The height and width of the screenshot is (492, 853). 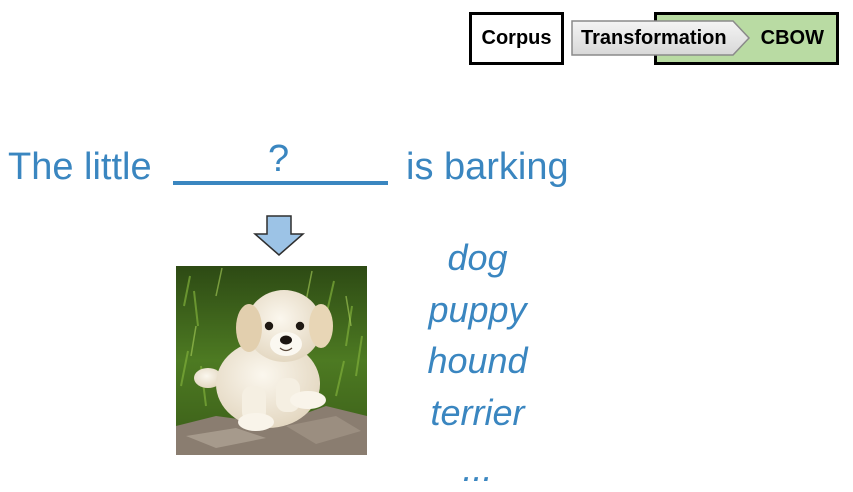 I want to click on down-arrow-icon, so click(x=279, y=235).